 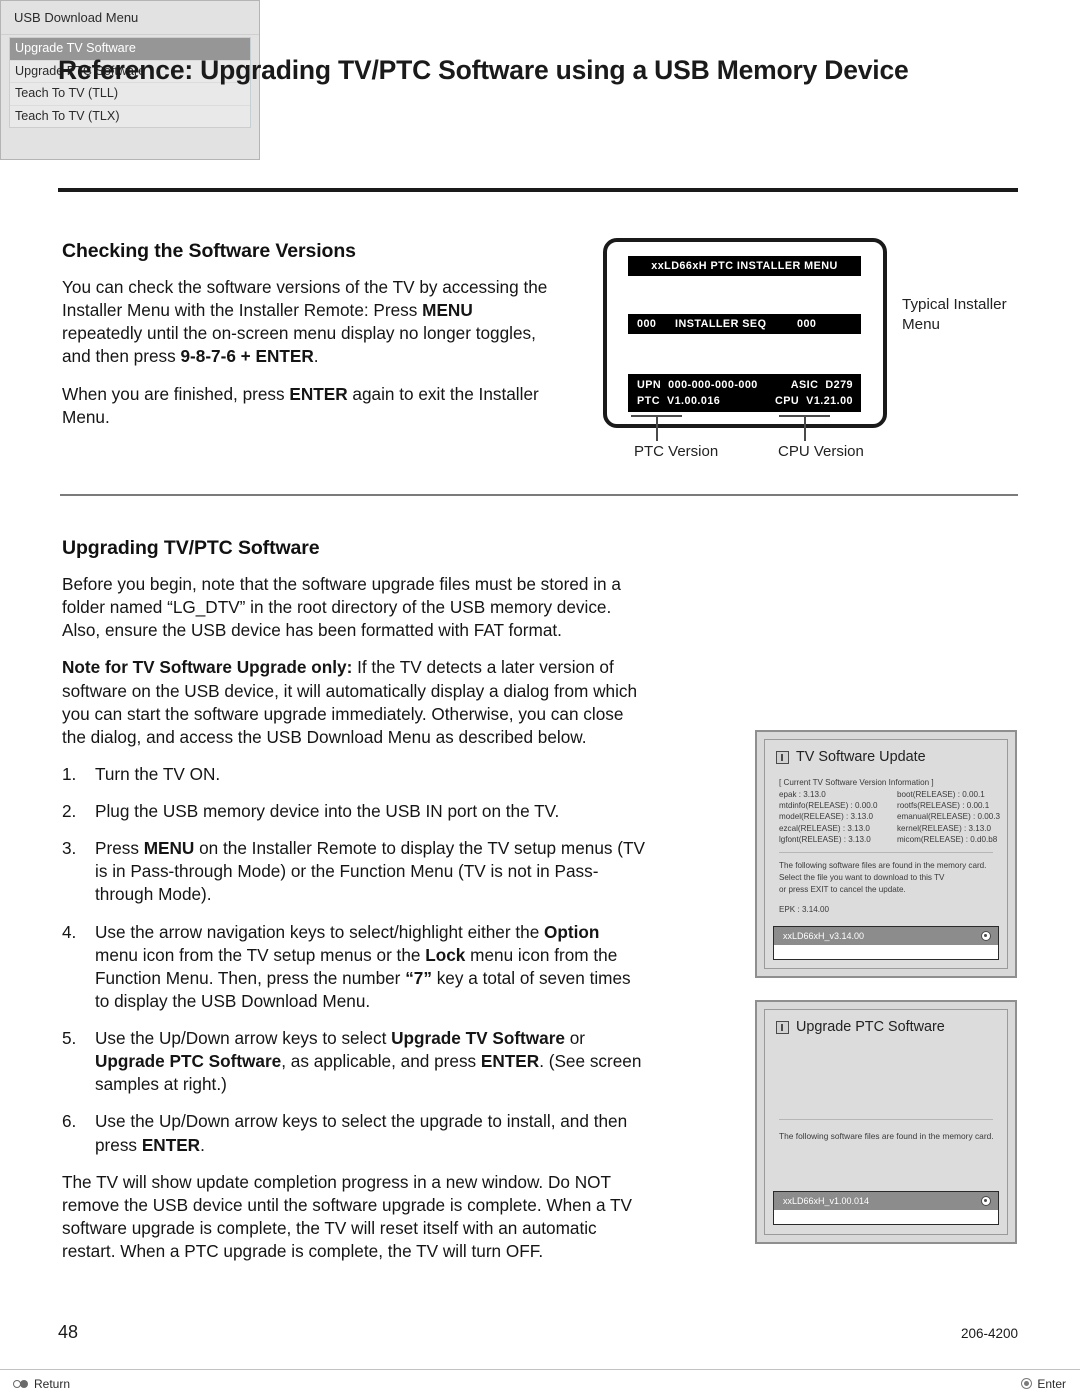 I want to click on cv-p2-a: When you are finished, press, so click(x=176, y=393).